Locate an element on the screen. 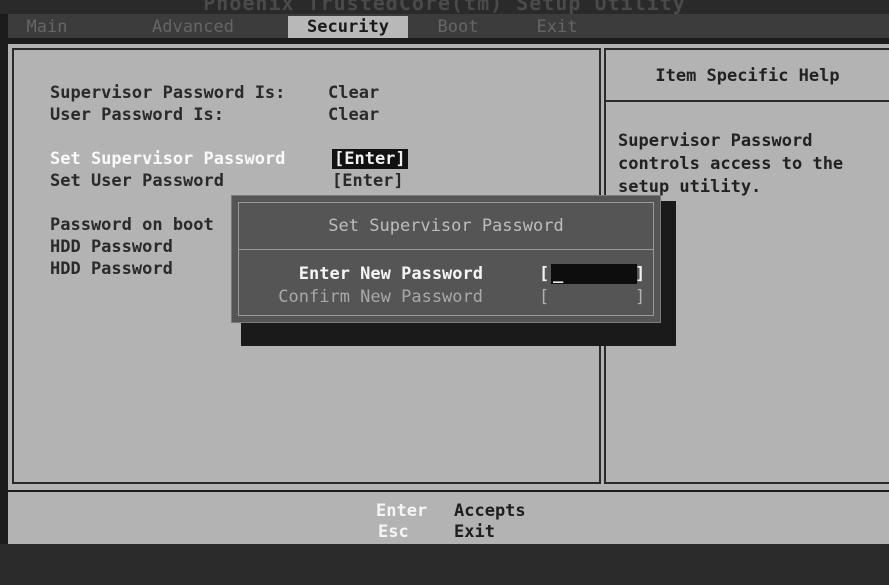 The height and width of the screenshot is (585, 889). tab-main: Main is located at coordinates (47, 27).